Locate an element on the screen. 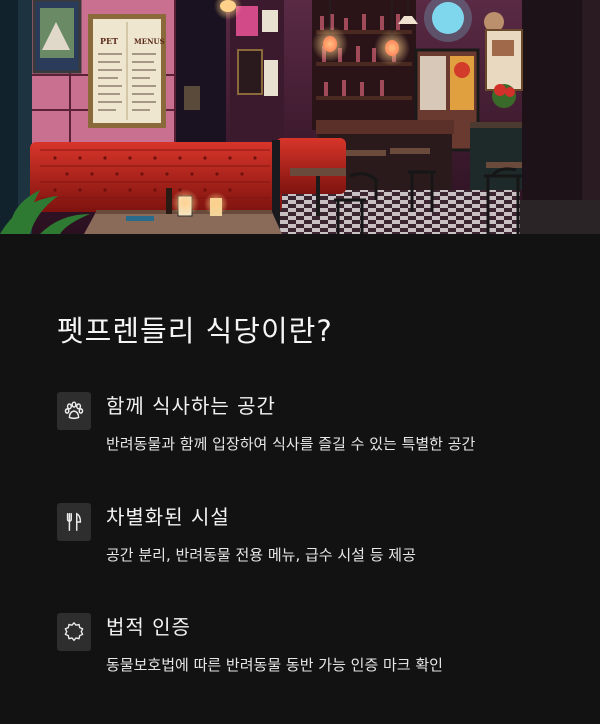  feature-description: 반려동물과 함께 입장하여 식사를 즐길 수 있는 특별한 공간 is located at coordinates (291, 444).